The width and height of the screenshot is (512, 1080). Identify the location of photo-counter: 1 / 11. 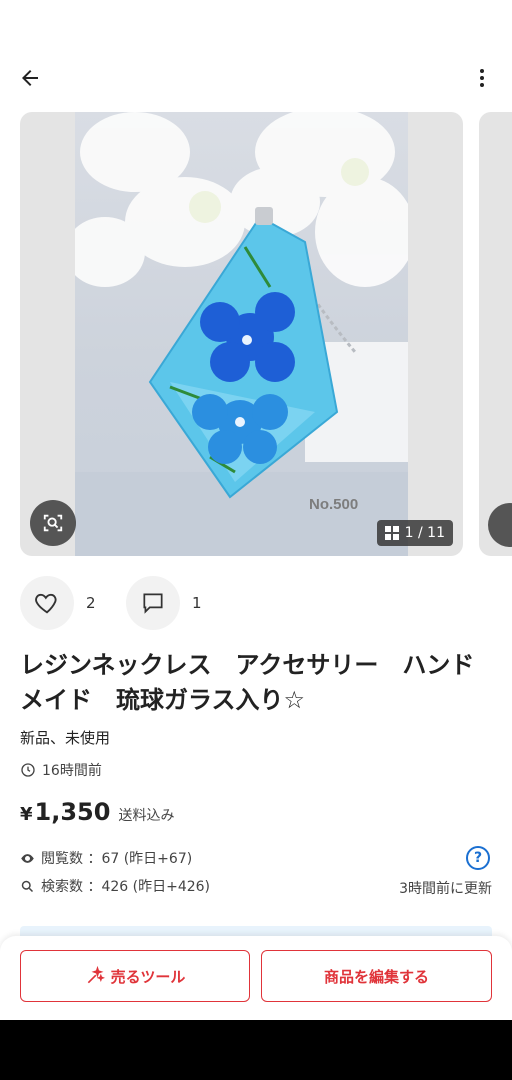
(414, 533).